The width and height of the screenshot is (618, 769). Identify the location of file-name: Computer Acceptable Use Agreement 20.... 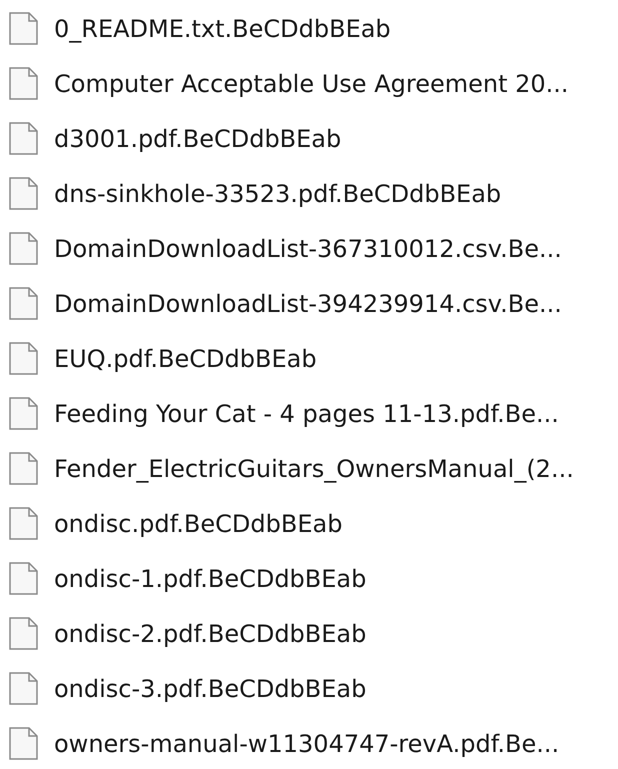
(311, 84).